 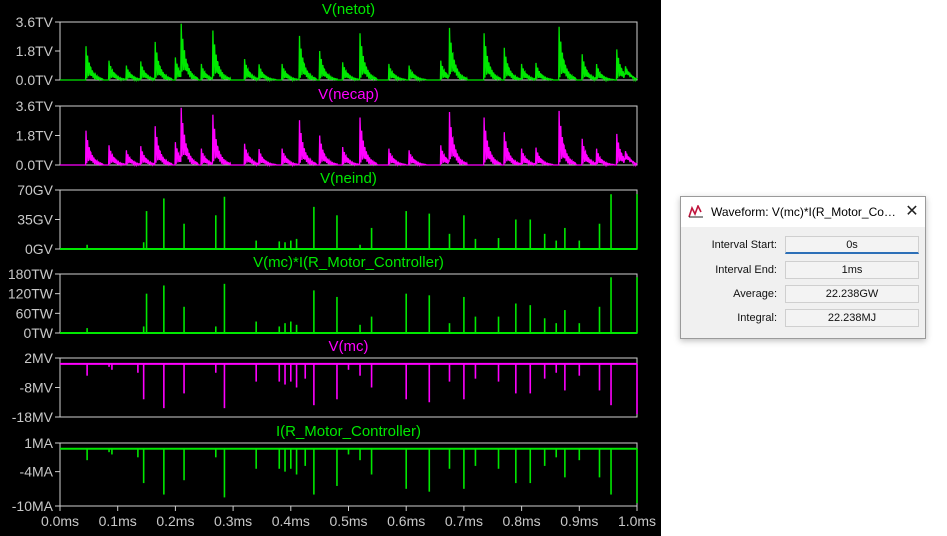 What do you see at coordinates (744, 245) in the screenshot?
I see `interval-start-label: Interval Start:` at bounding box center [744, 245].